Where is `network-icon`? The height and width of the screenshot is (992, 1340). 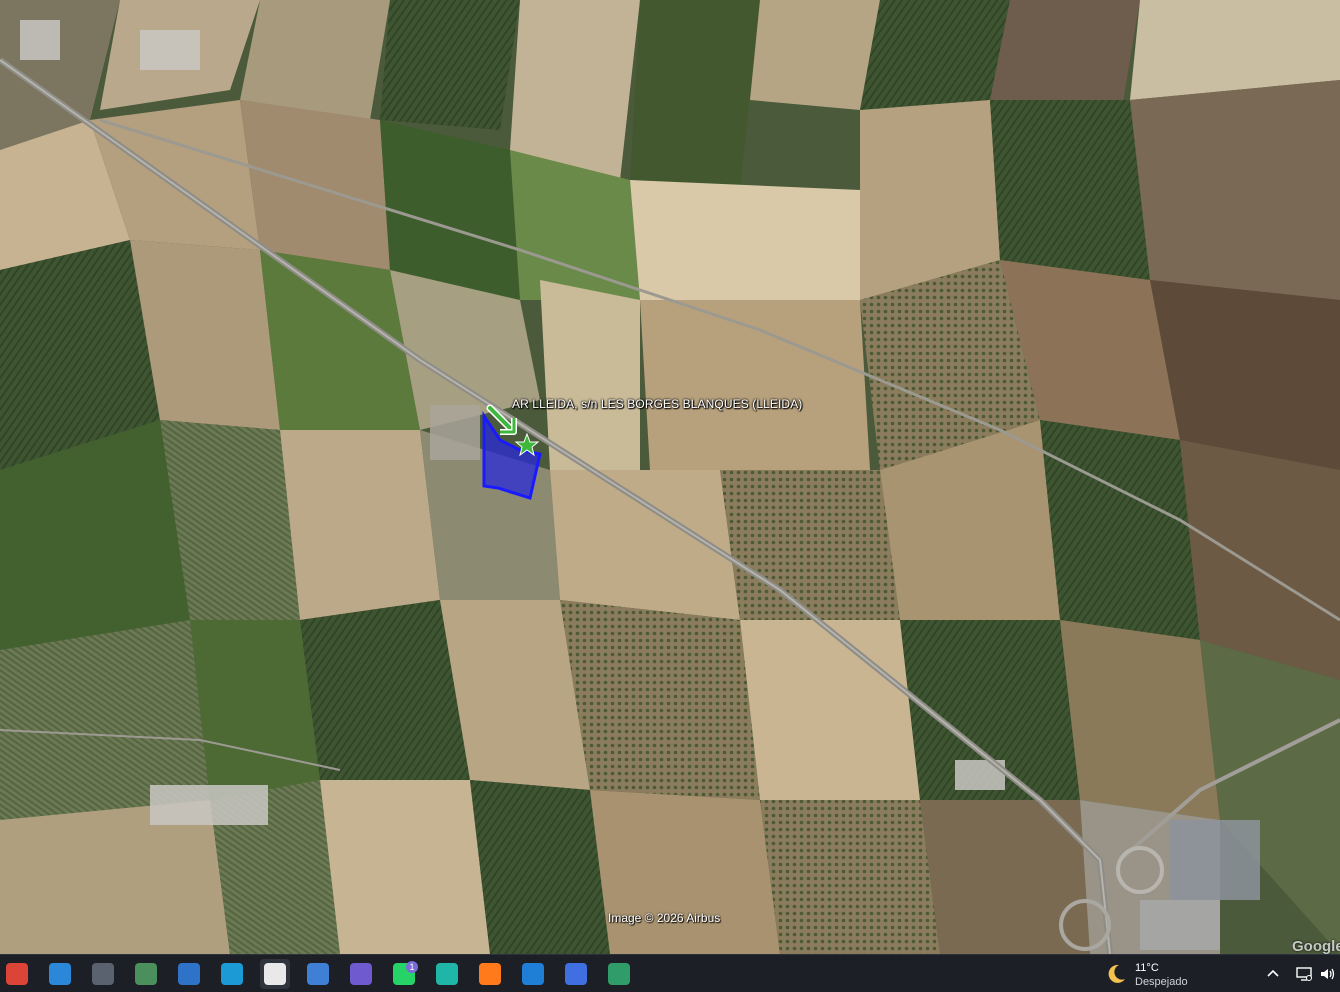
network-icon is located at coordinates (1304, 974).